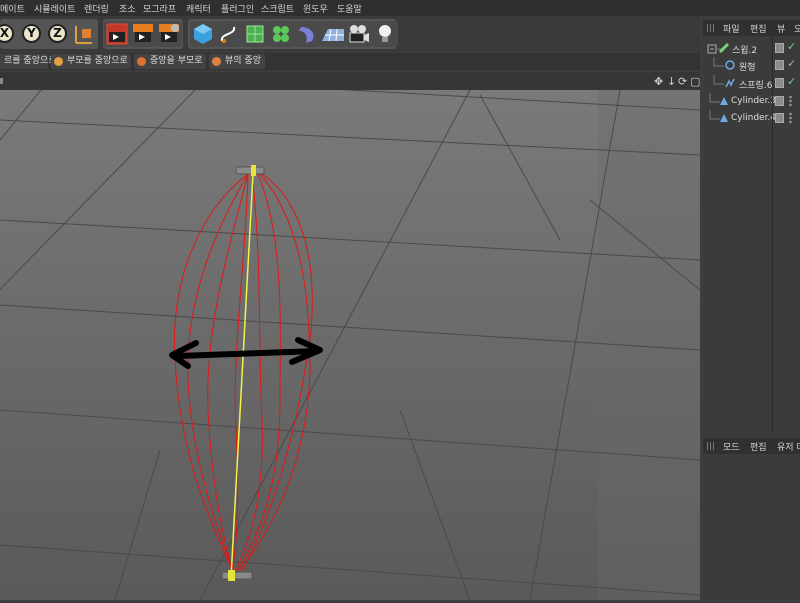 This screenshot has height=603, width=800. I want to click on object-row-helix: 스프링.6 ✓, so click(751, 83).